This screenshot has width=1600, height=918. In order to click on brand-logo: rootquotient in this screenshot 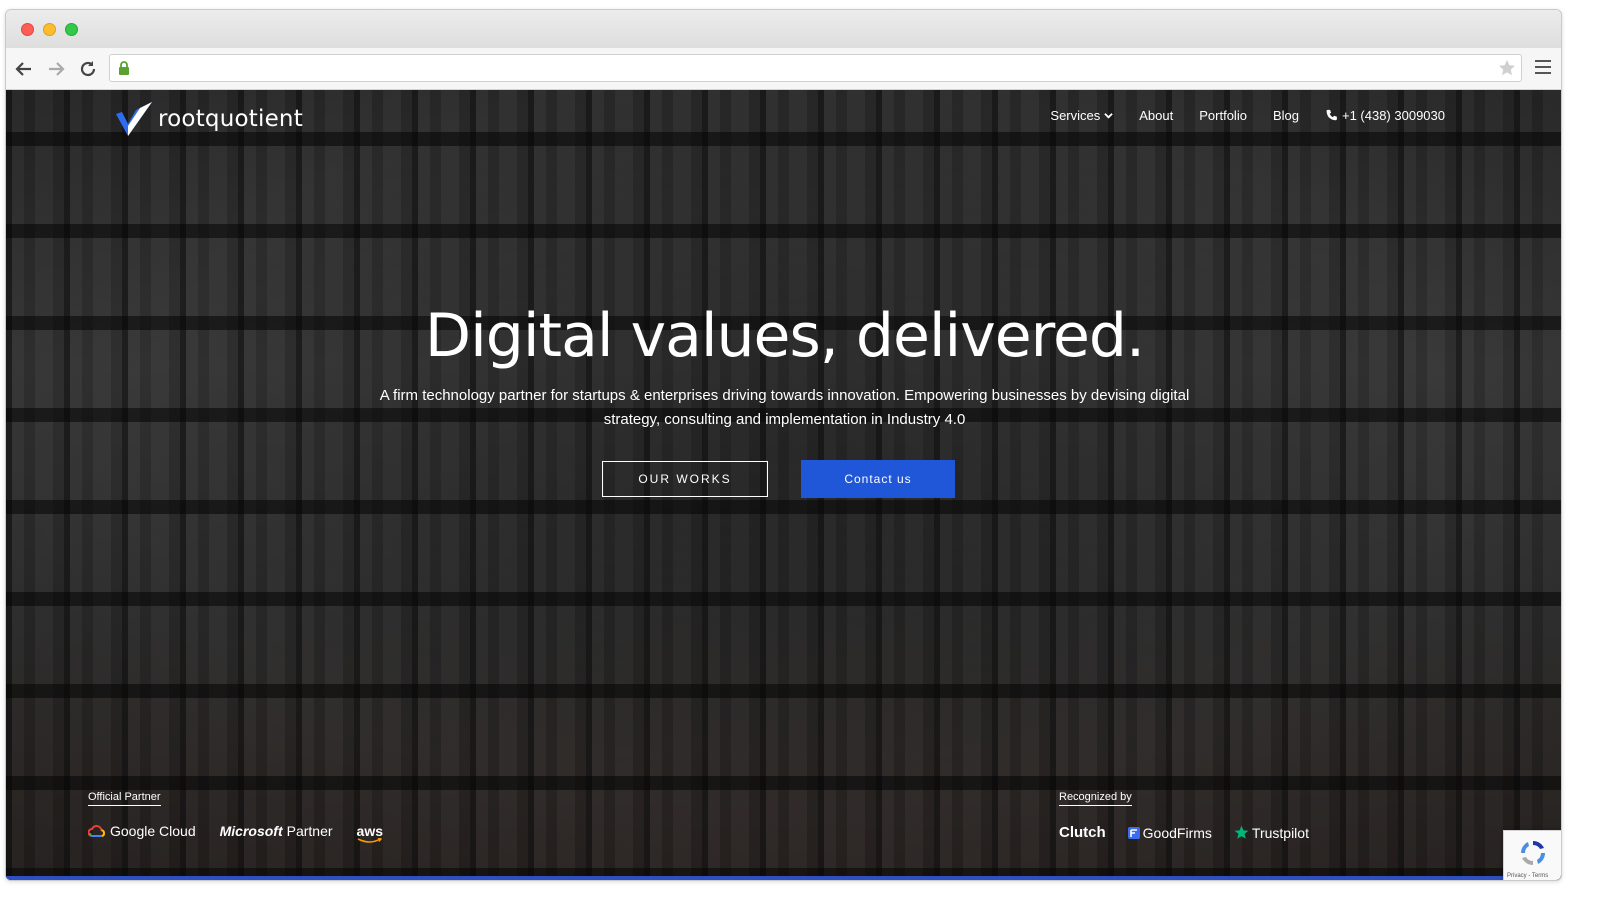, I will do `click(208, 119)`.